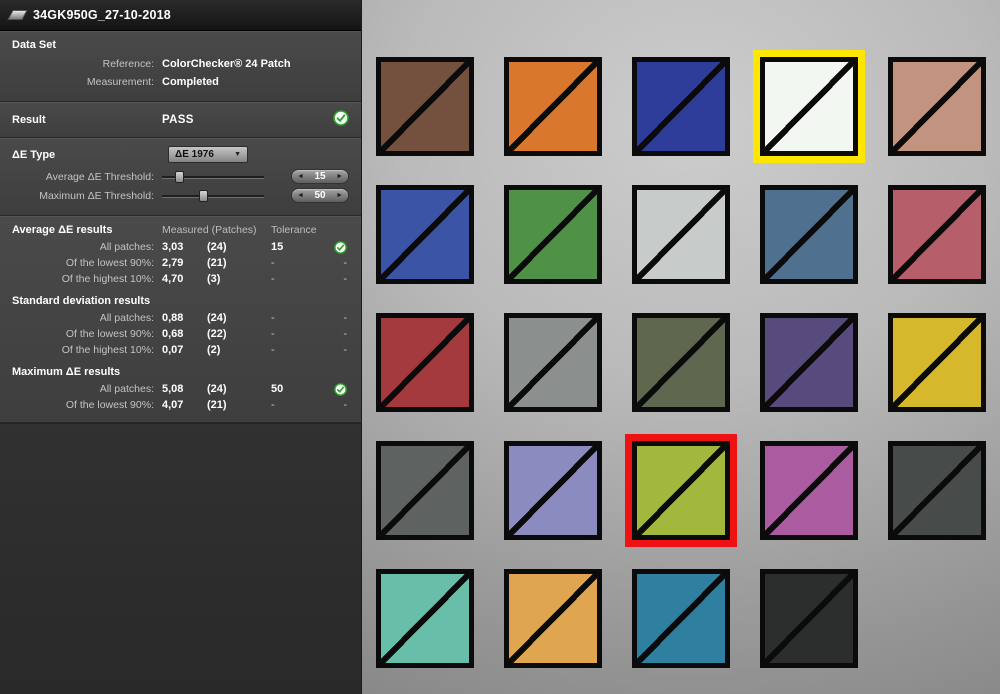 The width and height of the screenshot is (1000, 694). I want to click on result-row: All patches: 5,08 (24) 50, so click(180, 389).